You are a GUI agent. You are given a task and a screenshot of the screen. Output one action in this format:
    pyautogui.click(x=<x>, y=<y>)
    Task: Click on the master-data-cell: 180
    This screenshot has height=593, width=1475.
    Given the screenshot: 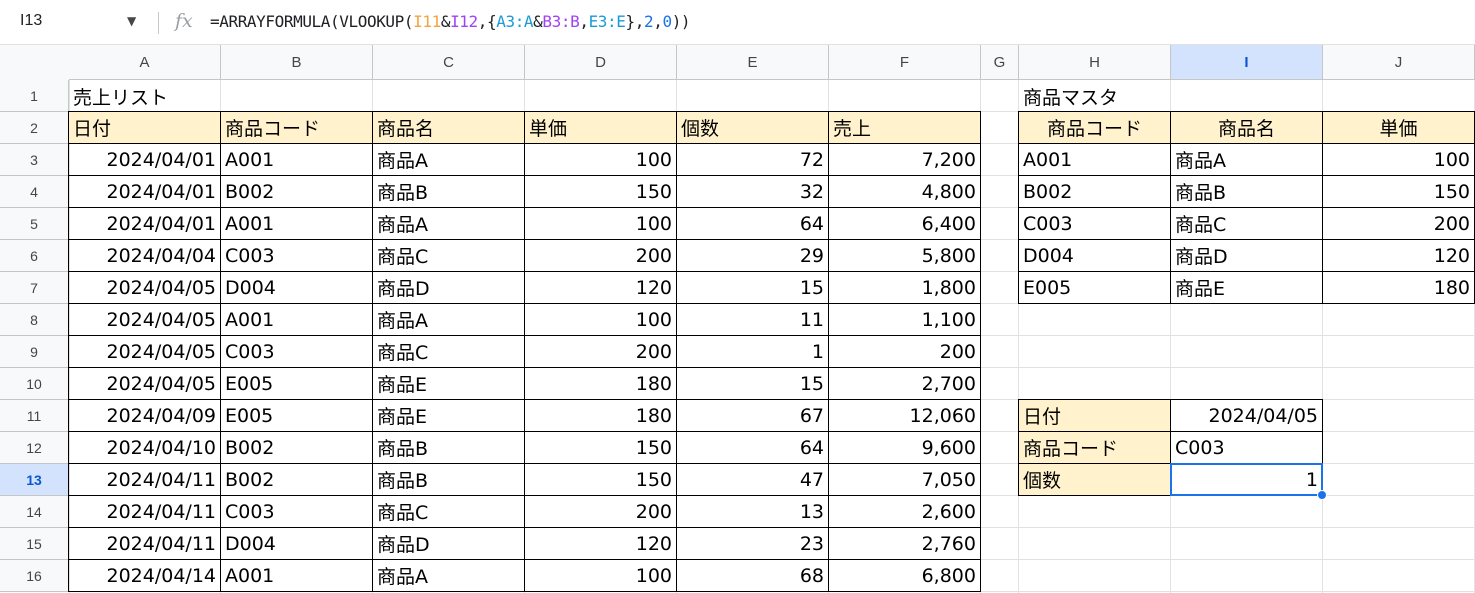 What is the action you would take?
    pyautogui.click(x=1398, y=287)
    